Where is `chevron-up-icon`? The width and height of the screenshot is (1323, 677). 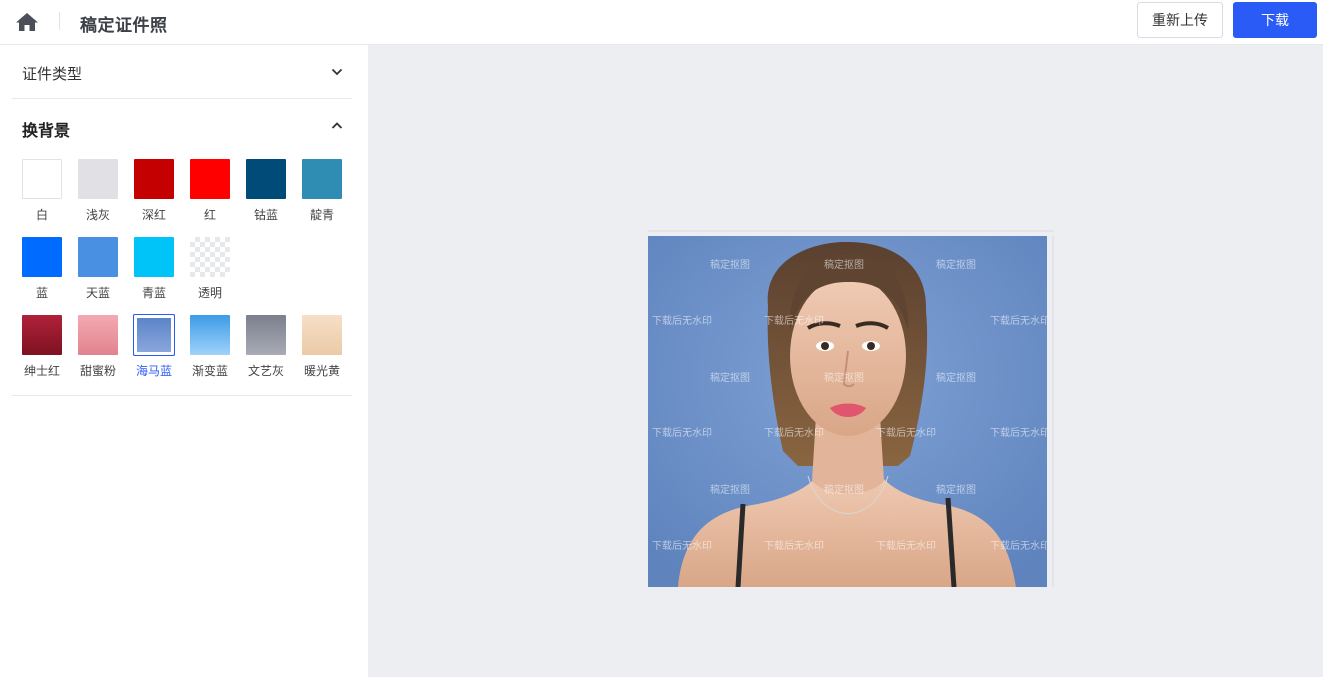 chevron-up-icon is located at coordinates (337, 125).